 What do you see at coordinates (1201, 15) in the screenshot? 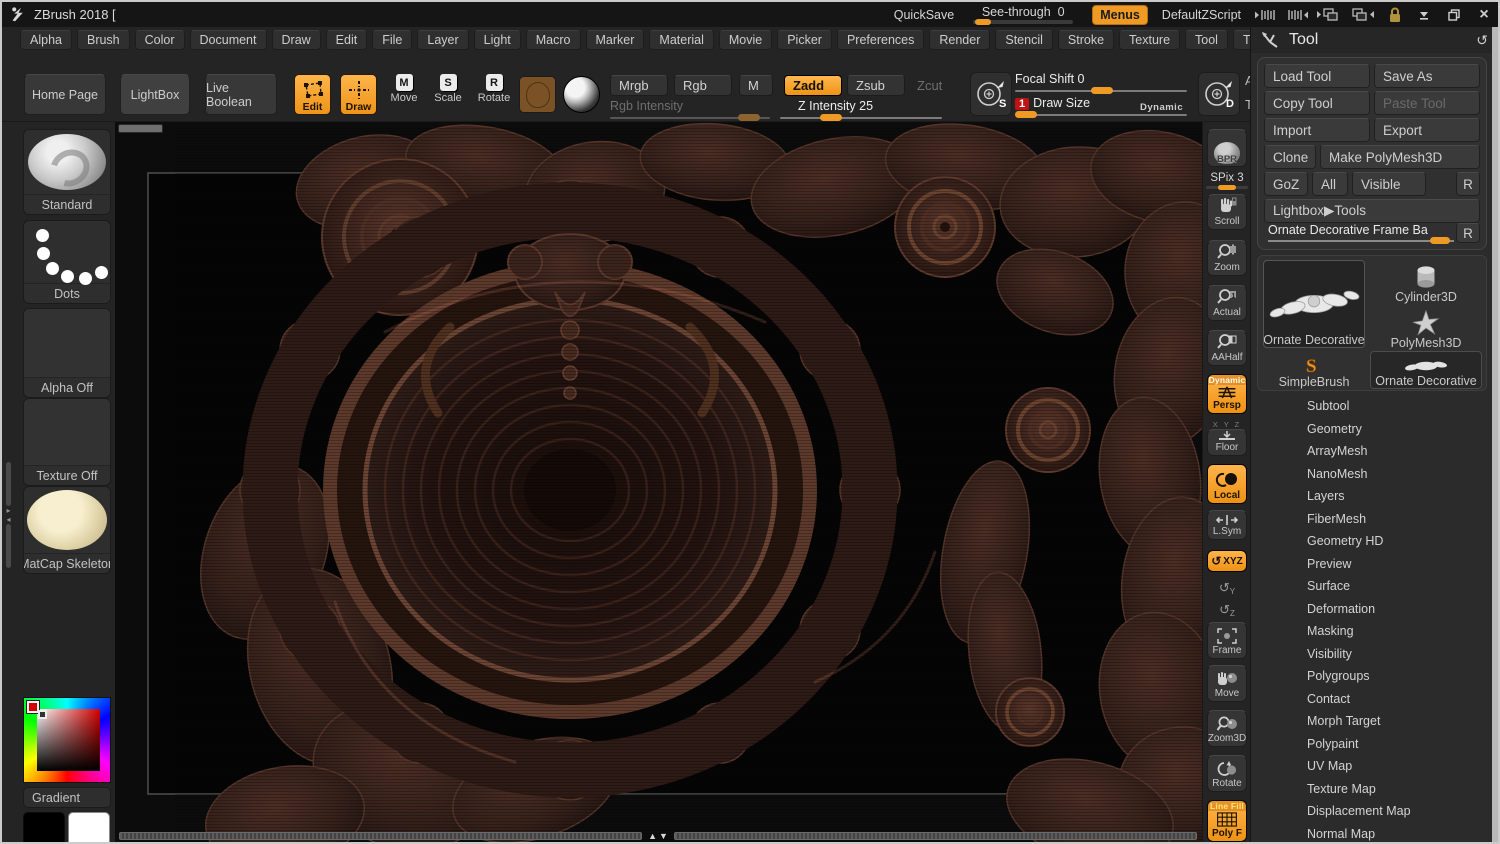
I see `default-zscript-button: DefaultZScript` at bounding box center [1201, 15].